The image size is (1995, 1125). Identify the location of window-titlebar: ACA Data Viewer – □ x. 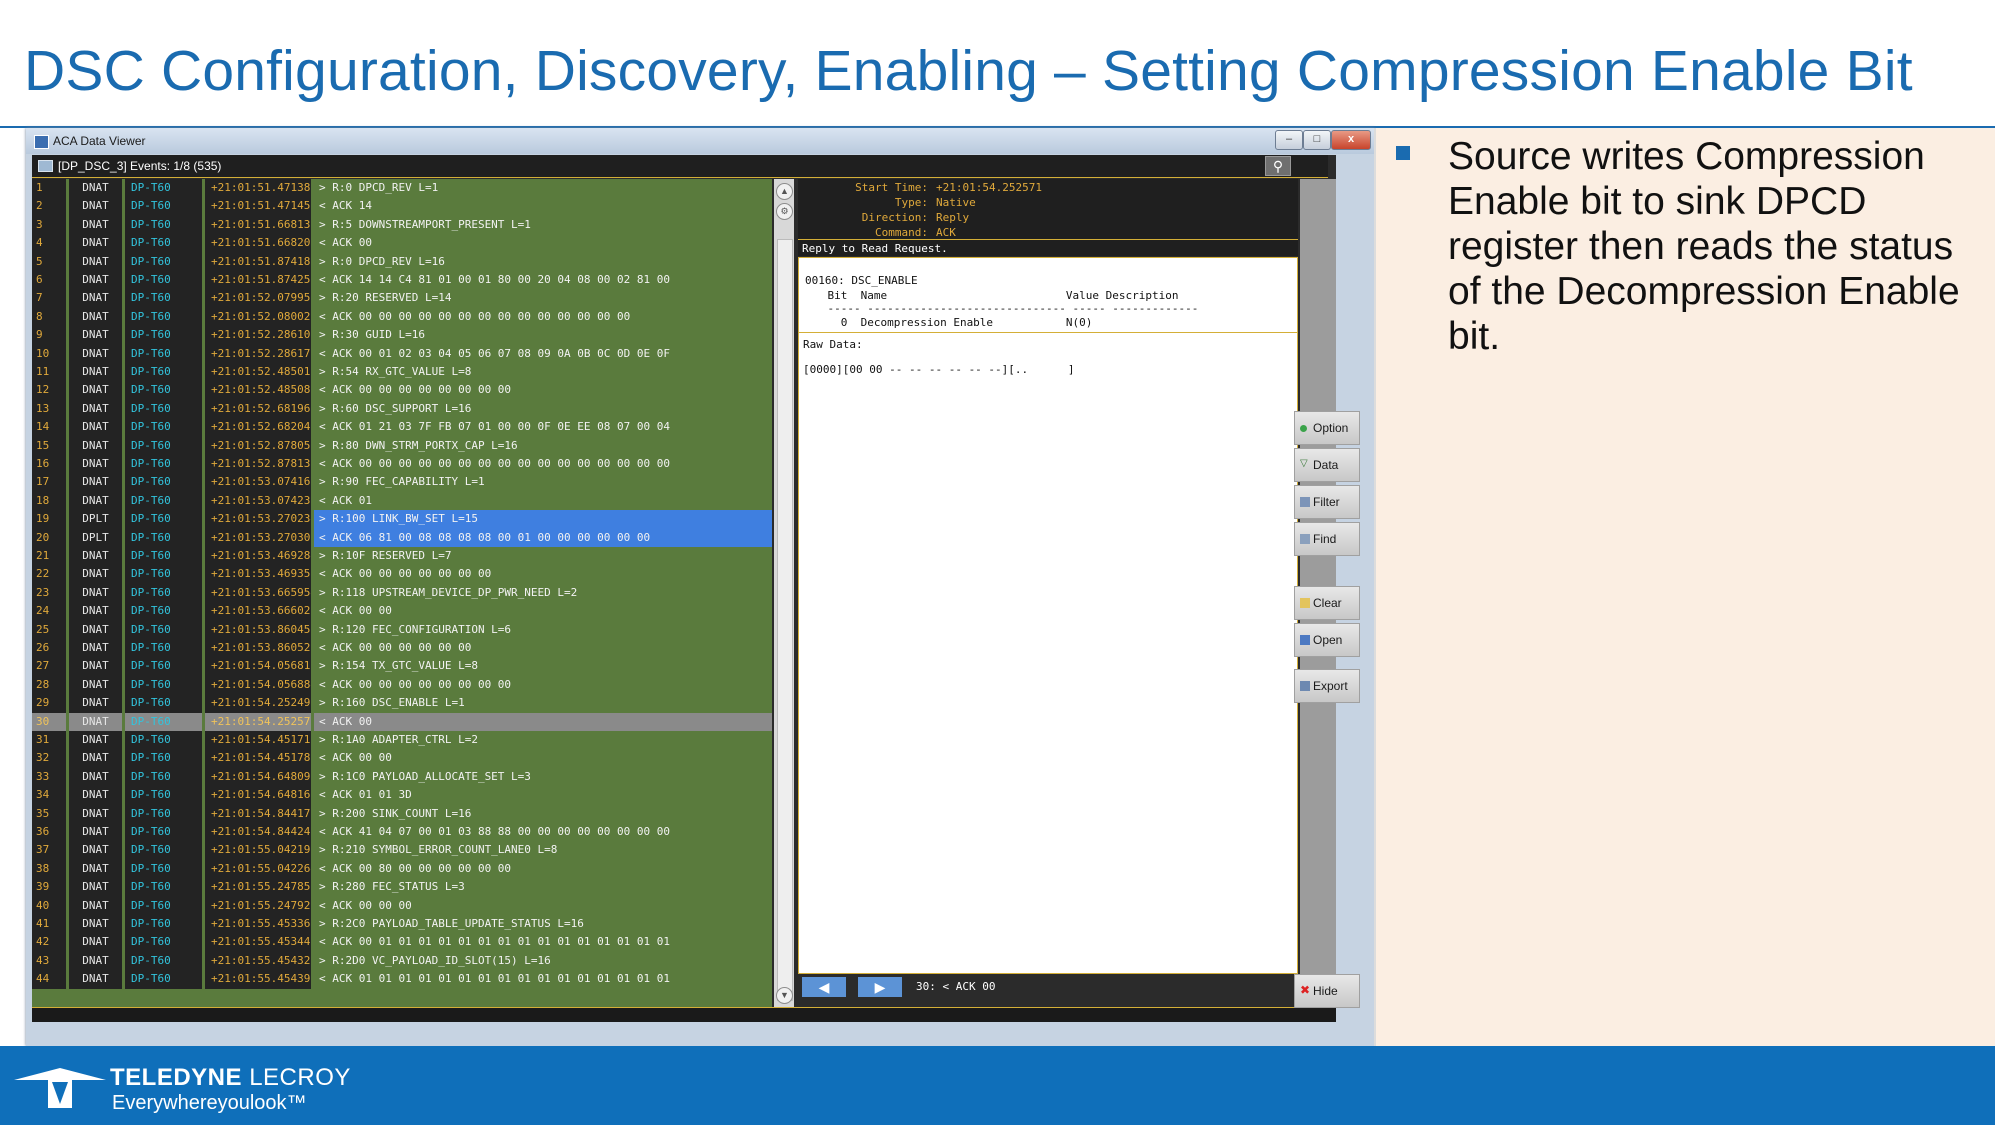
(700, 141).